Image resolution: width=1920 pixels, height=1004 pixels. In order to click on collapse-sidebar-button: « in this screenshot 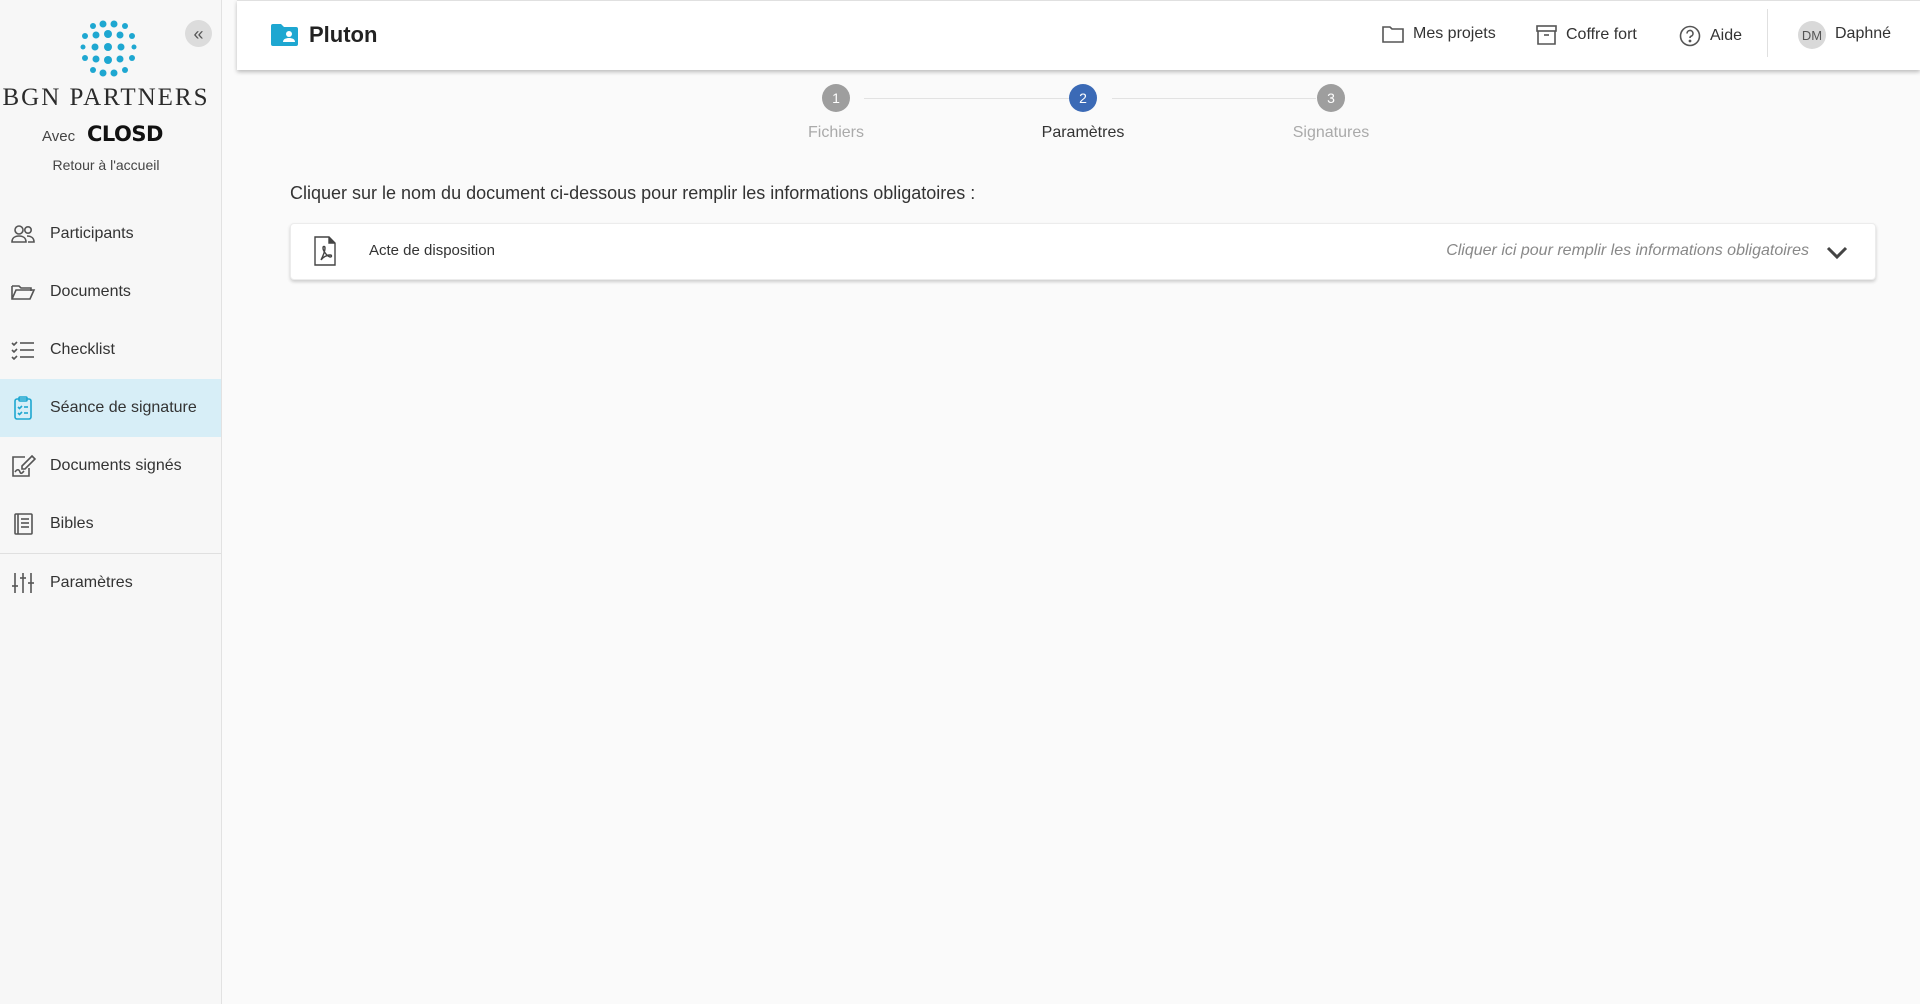, I will do `click(198, 33)`.